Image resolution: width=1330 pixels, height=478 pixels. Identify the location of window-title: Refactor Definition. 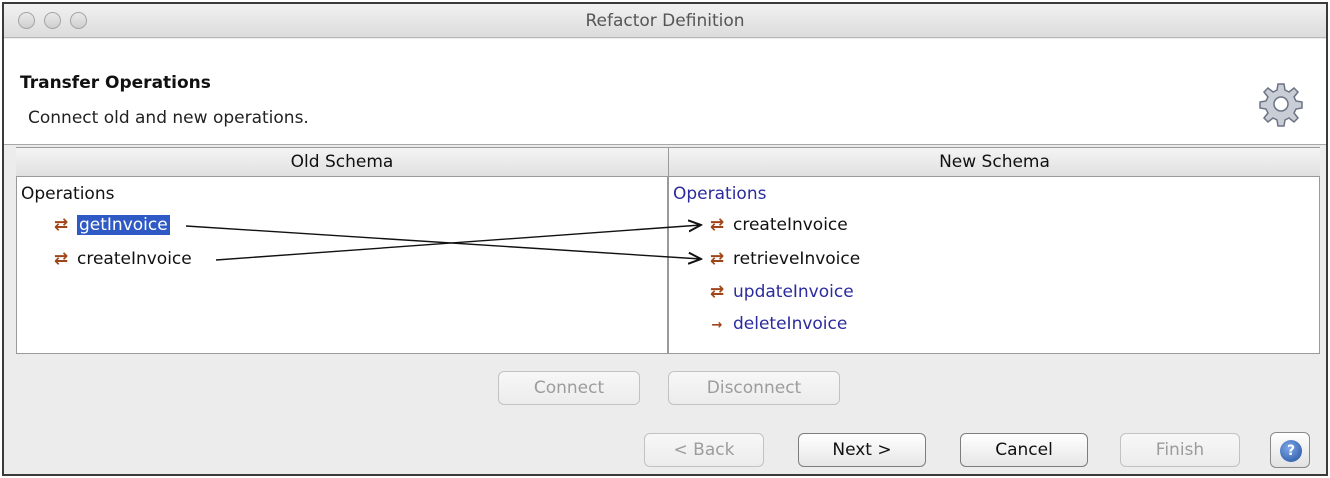
(665, 21).